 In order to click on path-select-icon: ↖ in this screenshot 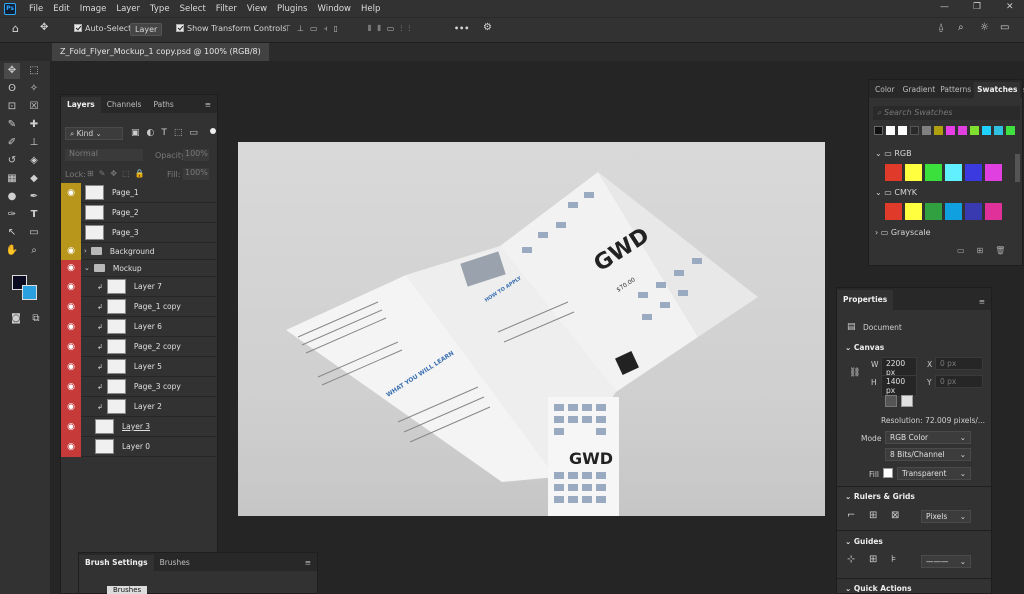, I will do `click(12, 233)`.